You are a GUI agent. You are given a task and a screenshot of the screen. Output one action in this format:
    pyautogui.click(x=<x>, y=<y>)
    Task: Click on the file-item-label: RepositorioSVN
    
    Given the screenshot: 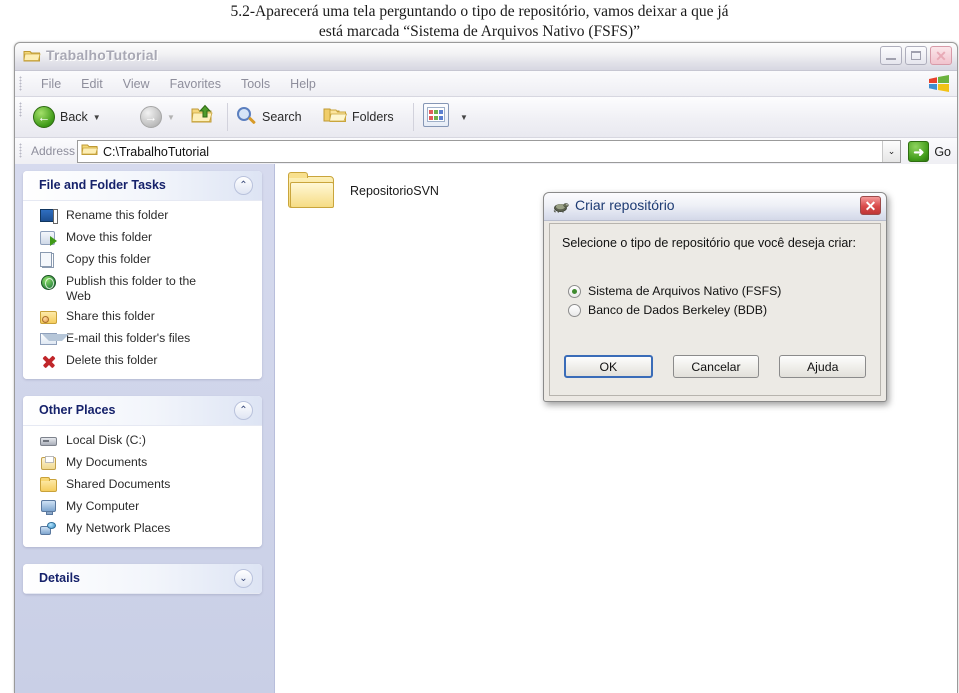 What is the action you would take?
    pyautogui.click(x=394, y=191)
    